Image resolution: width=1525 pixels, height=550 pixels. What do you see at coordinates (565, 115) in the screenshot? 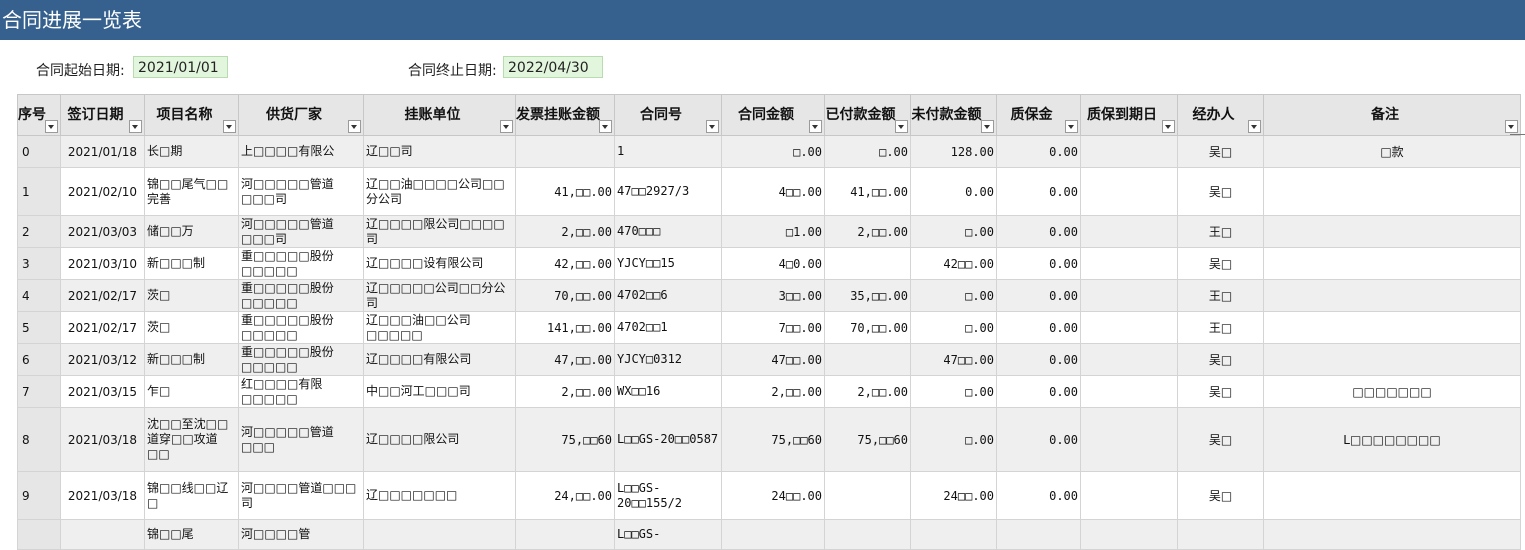
I see `column-header: 发票挂账金额` at bounding box center [565, 115].